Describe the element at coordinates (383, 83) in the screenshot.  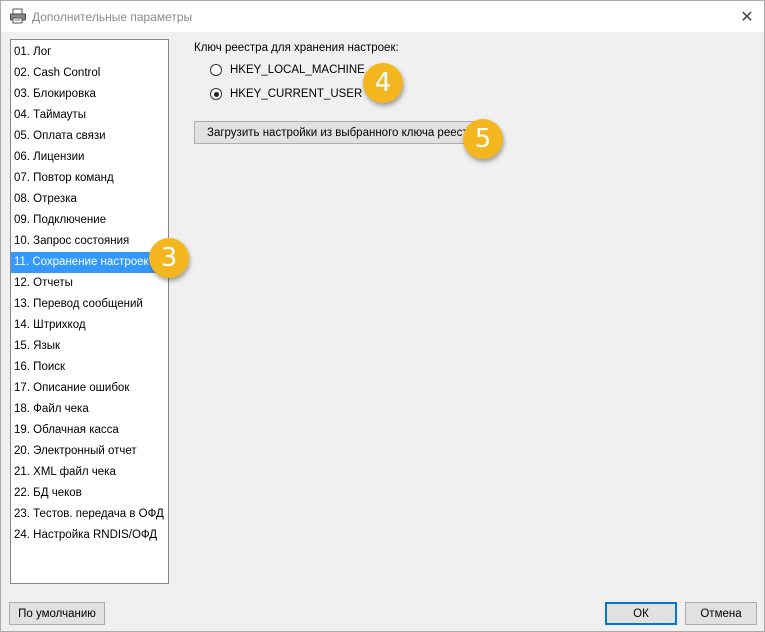
I see `step-badge-4: 4` at that location.